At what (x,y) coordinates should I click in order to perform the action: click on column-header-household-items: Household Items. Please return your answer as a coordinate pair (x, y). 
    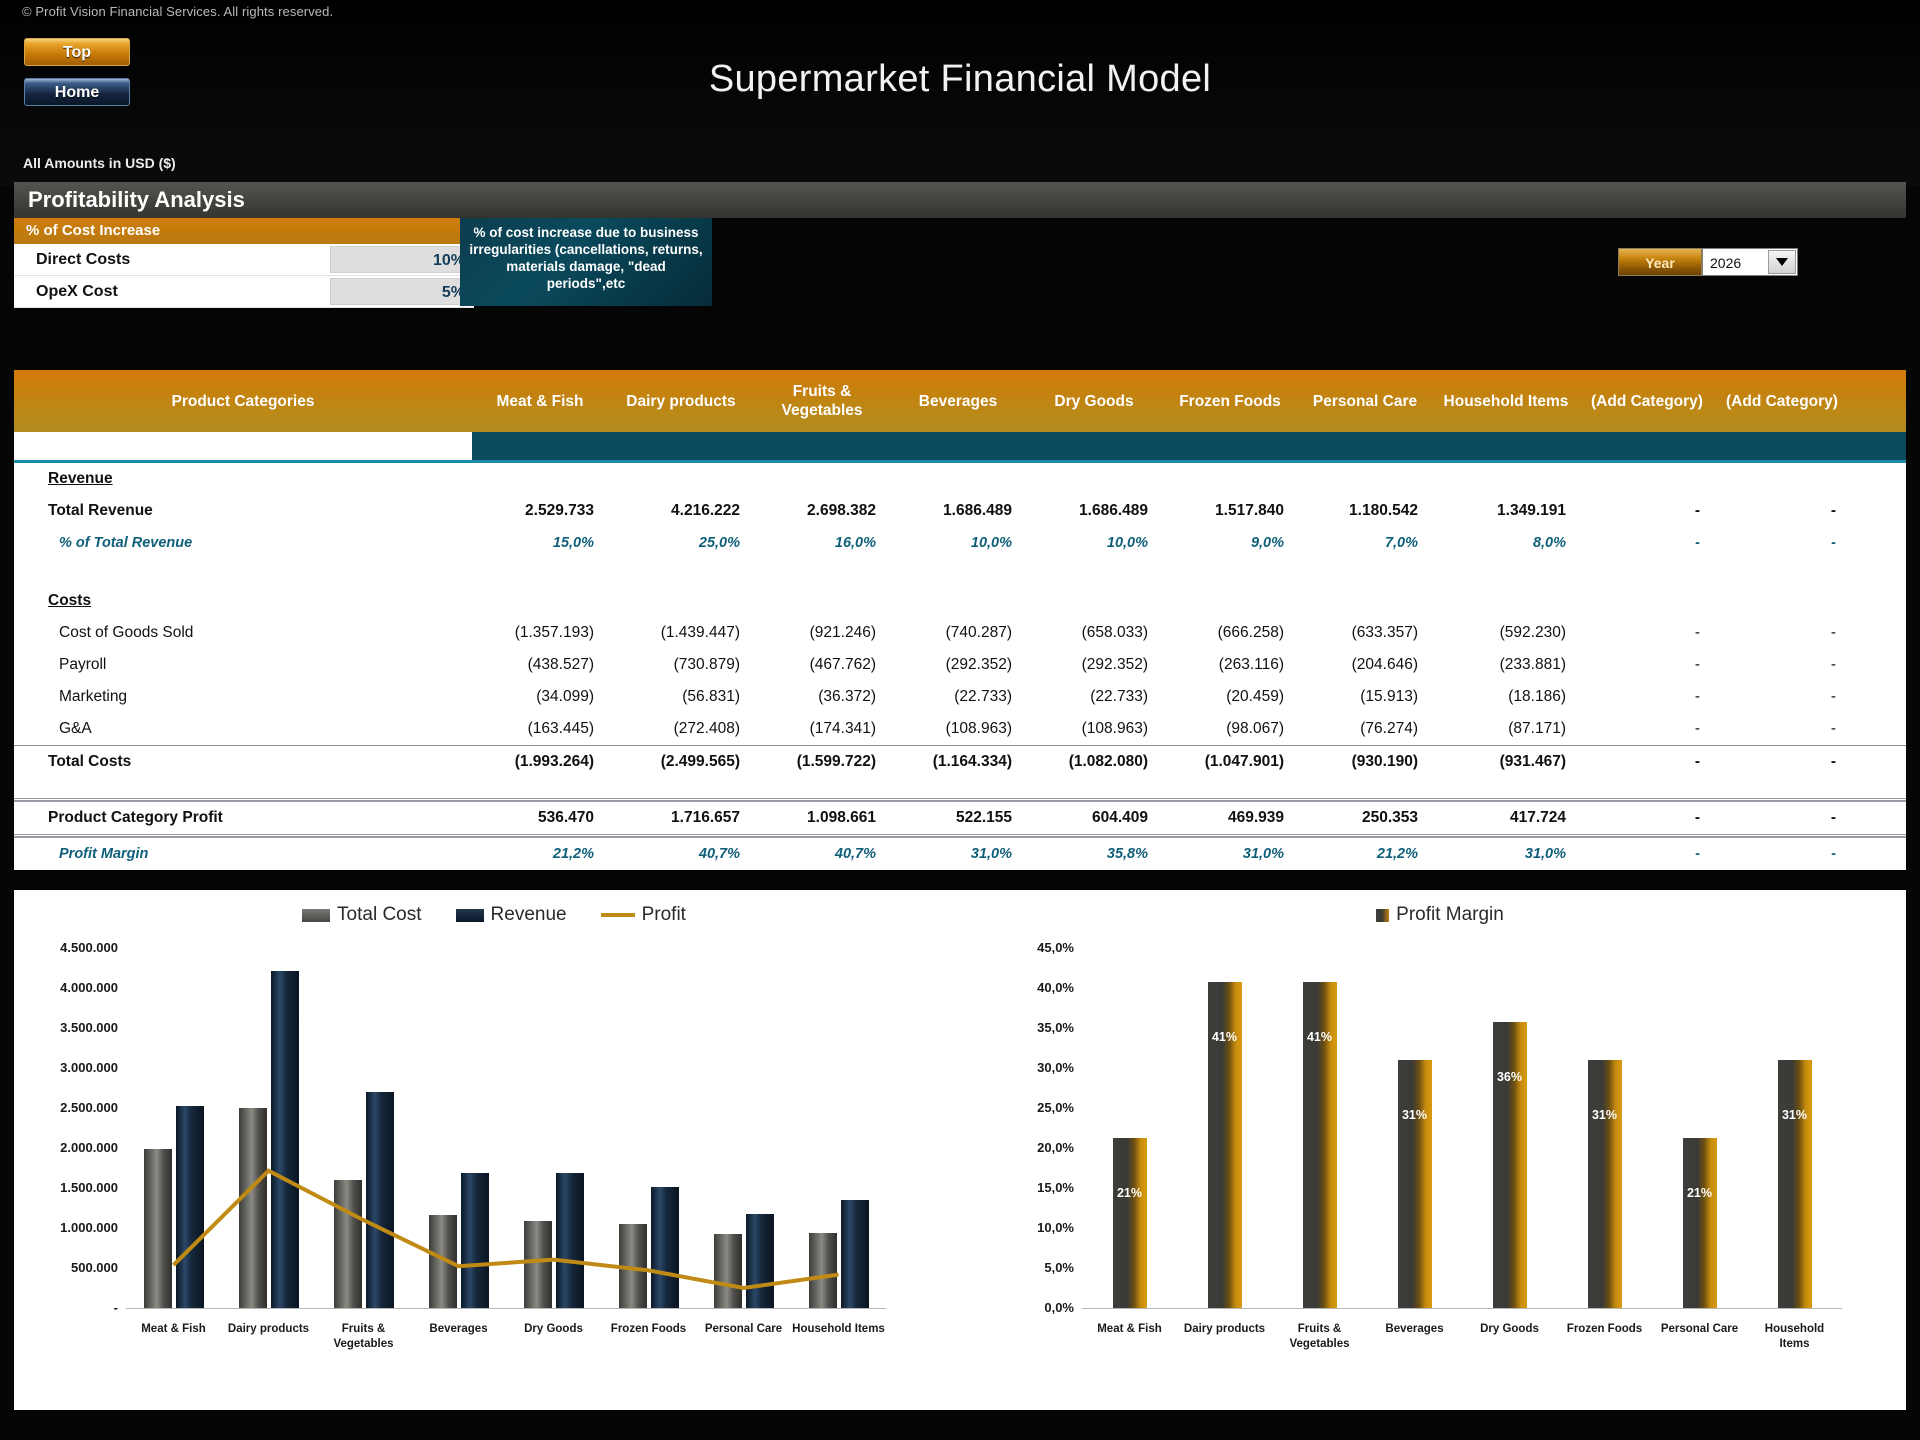
    Looking at the image, I should click on (1506, 401).